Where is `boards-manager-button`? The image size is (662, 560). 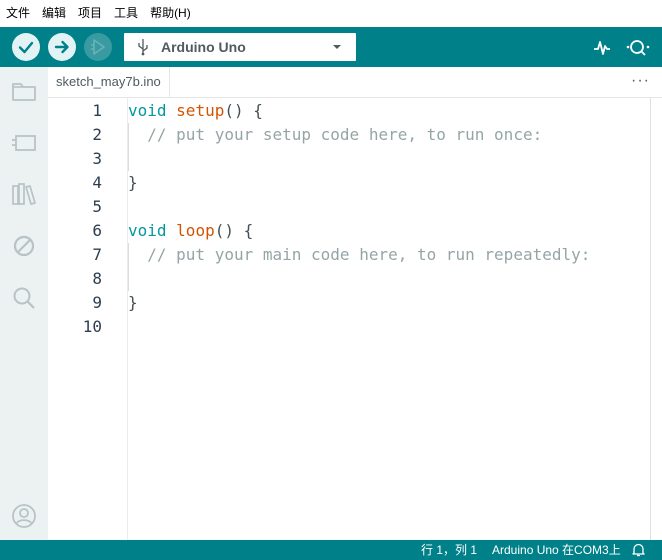 boards-manager-button is located at coordinates (24, 143).